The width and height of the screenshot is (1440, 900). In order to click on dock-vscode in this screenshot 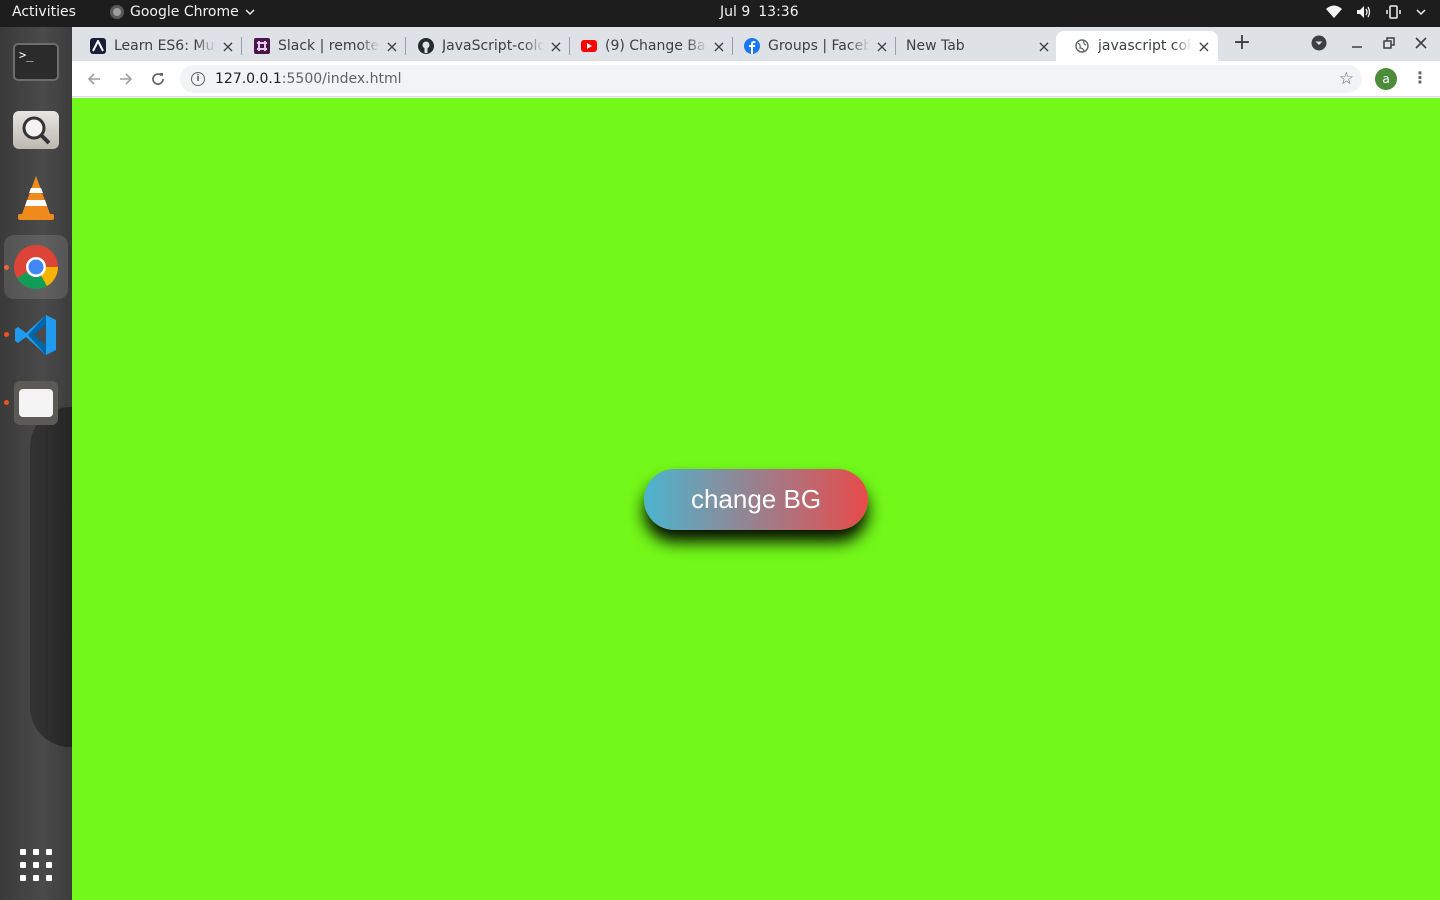, I will do `click(36, 335)`.